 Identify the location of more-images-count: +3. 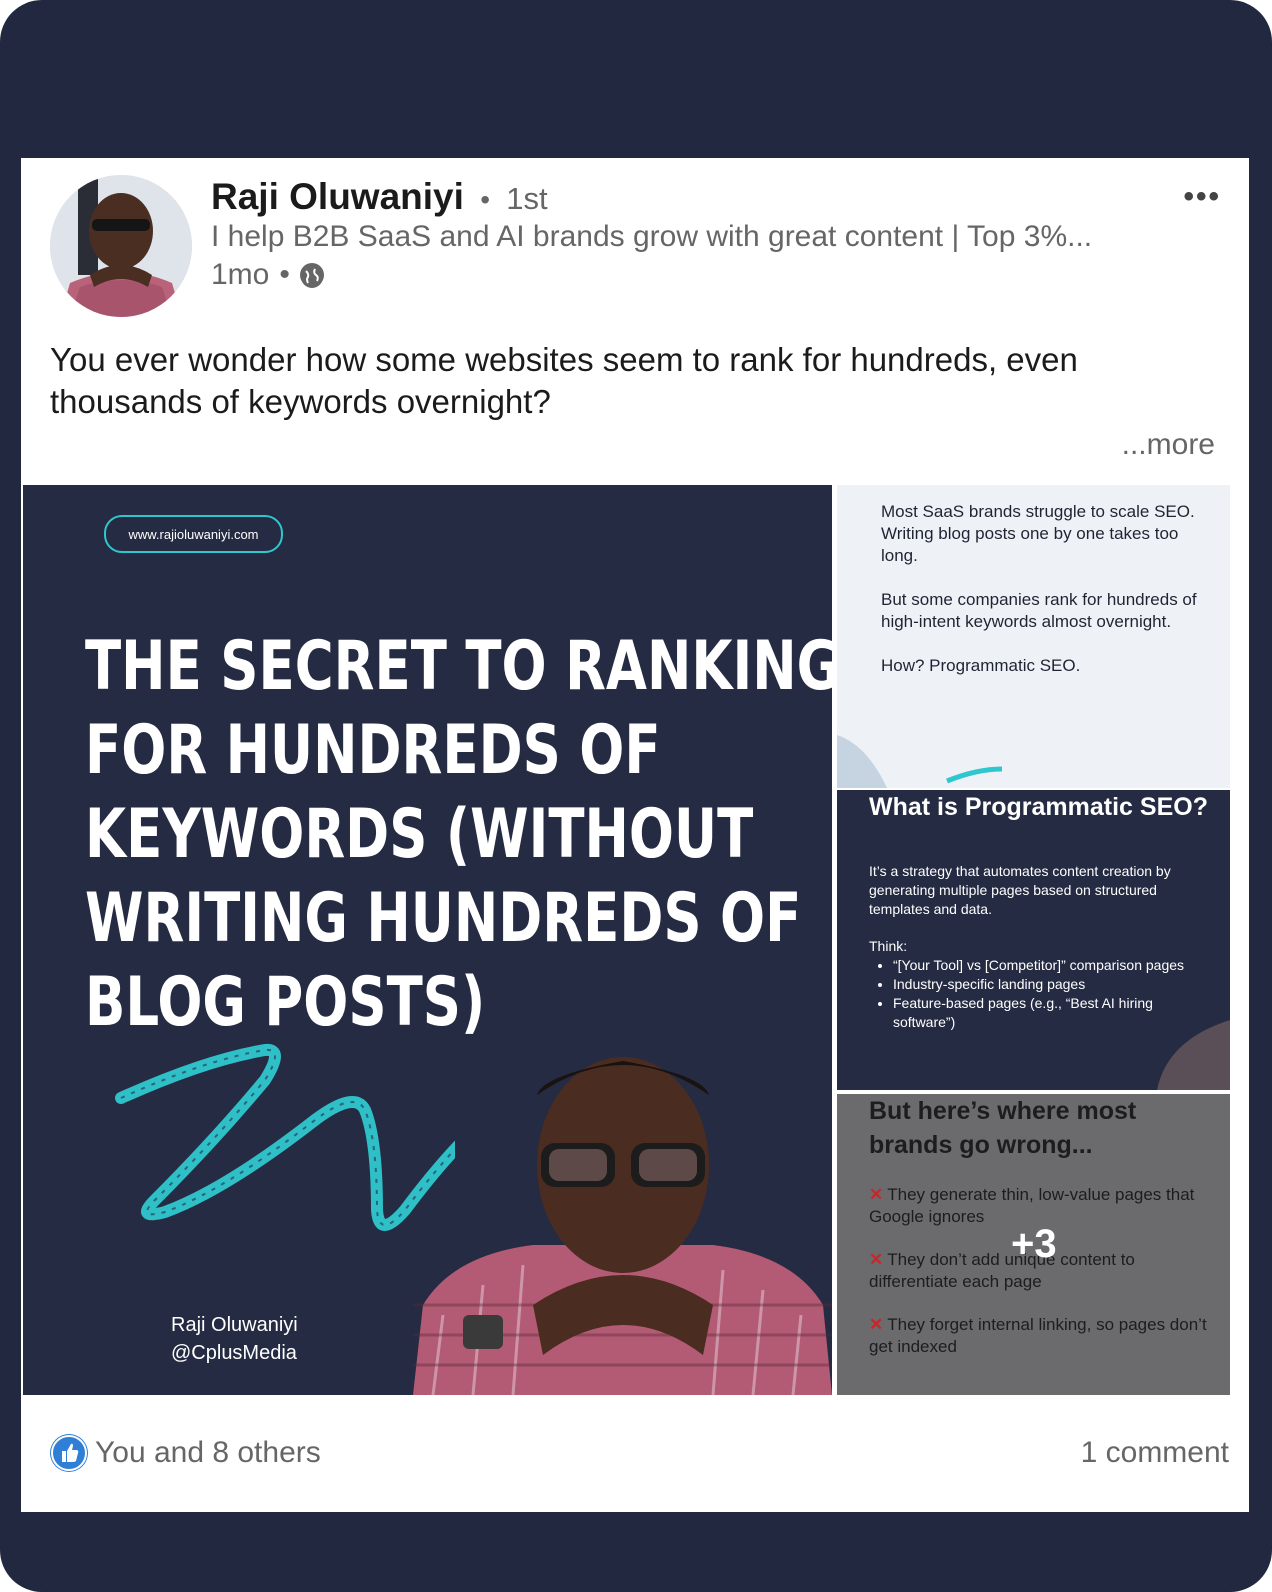
(1034, 1244).